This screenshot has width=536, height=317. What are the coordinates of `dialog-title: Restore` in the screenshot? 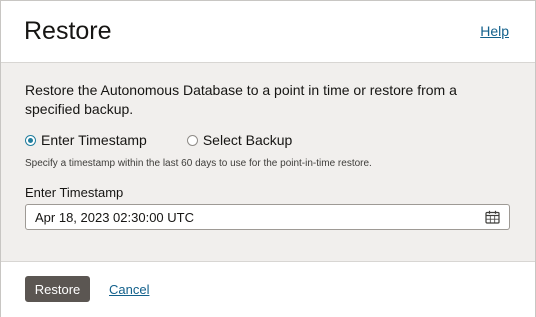 It's located at (68, 31).